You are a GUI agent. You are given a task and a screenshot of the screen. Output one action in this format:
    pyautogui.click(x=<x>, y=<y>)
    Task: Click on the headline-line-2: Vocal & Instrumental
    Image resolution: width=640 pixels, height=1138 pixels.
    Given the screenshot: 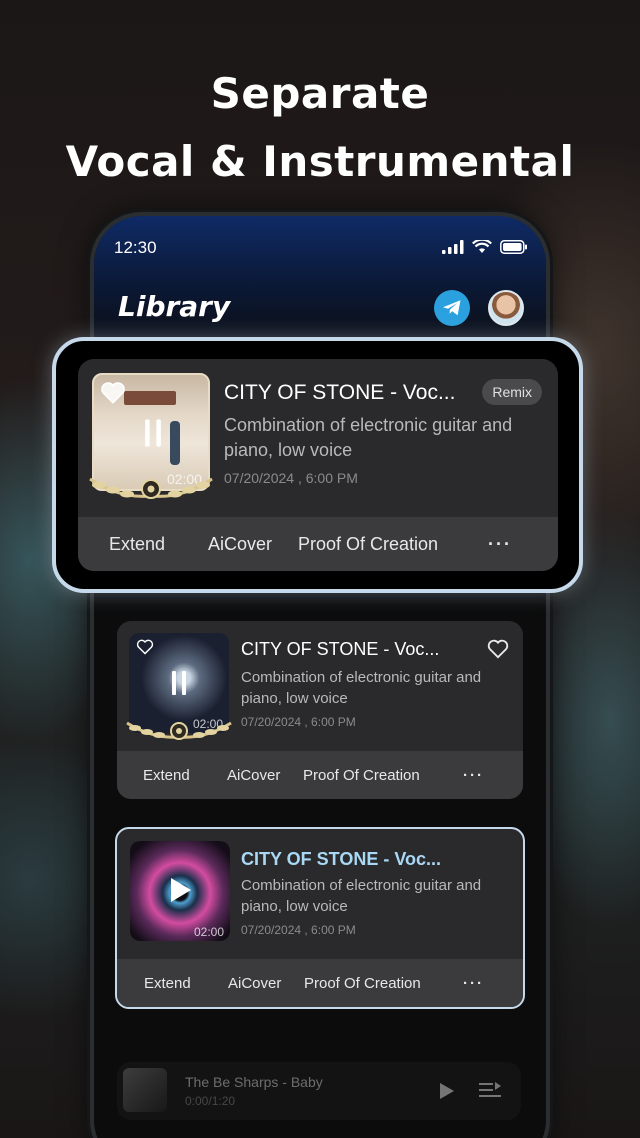 What is the action you would take?
    pyautogui.click(x=320, y=161)
    